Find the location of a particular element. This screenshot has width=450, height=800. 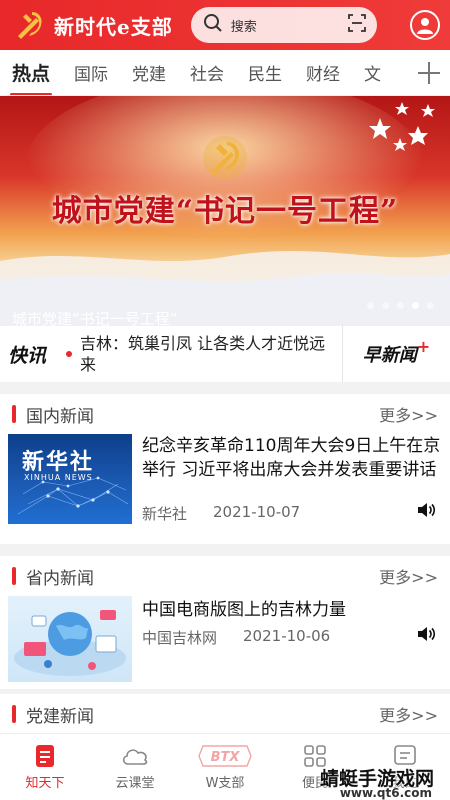

morning-news-button: 早新闻 + is located at coordinates (396, 354).